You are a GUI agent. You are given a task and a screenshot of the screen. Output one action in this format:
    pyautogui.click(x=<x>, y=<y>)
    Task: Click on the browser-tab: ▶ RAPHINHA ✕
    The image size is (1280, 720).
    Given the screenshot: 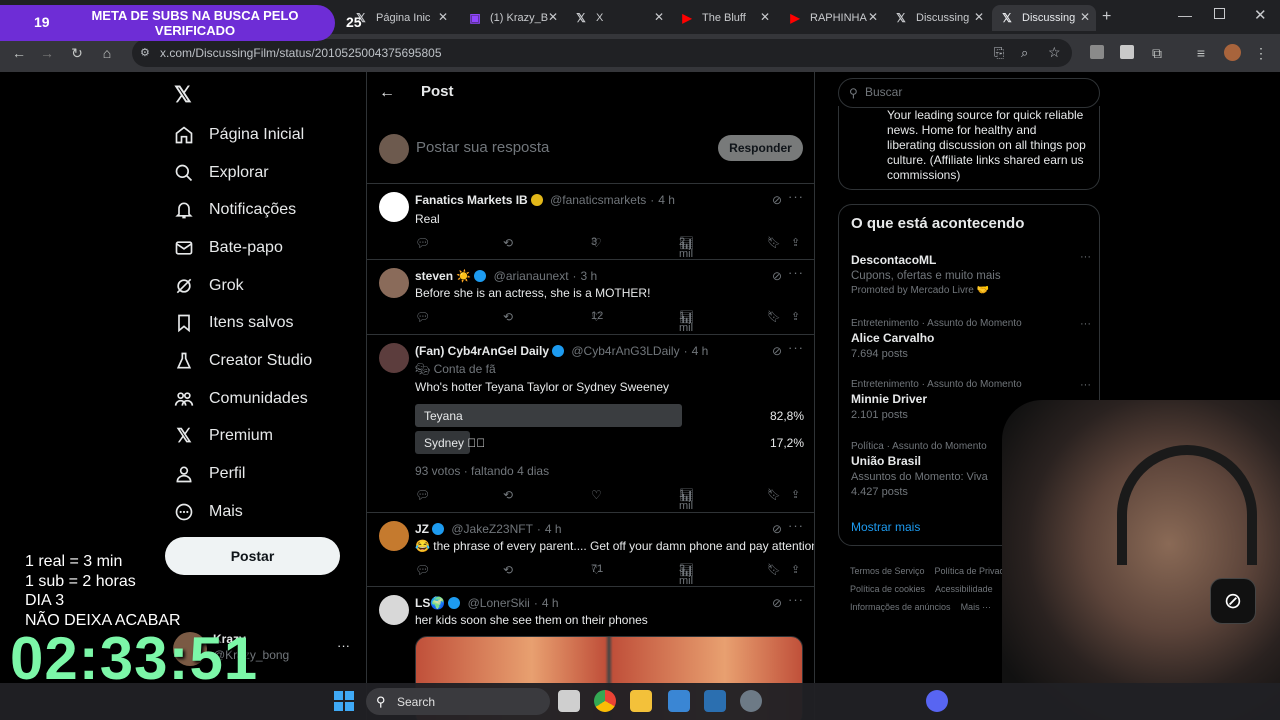 What is the action you would take?
    pyautogui.click(x=832, y=18)
    